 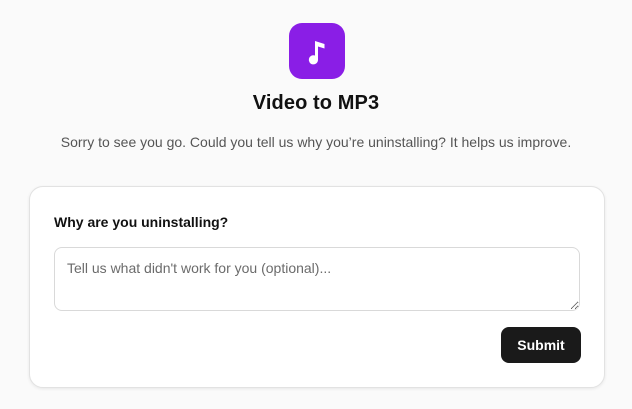 I want to click on question-label: Why are you uninstalling?, so click(x=141, y=222).